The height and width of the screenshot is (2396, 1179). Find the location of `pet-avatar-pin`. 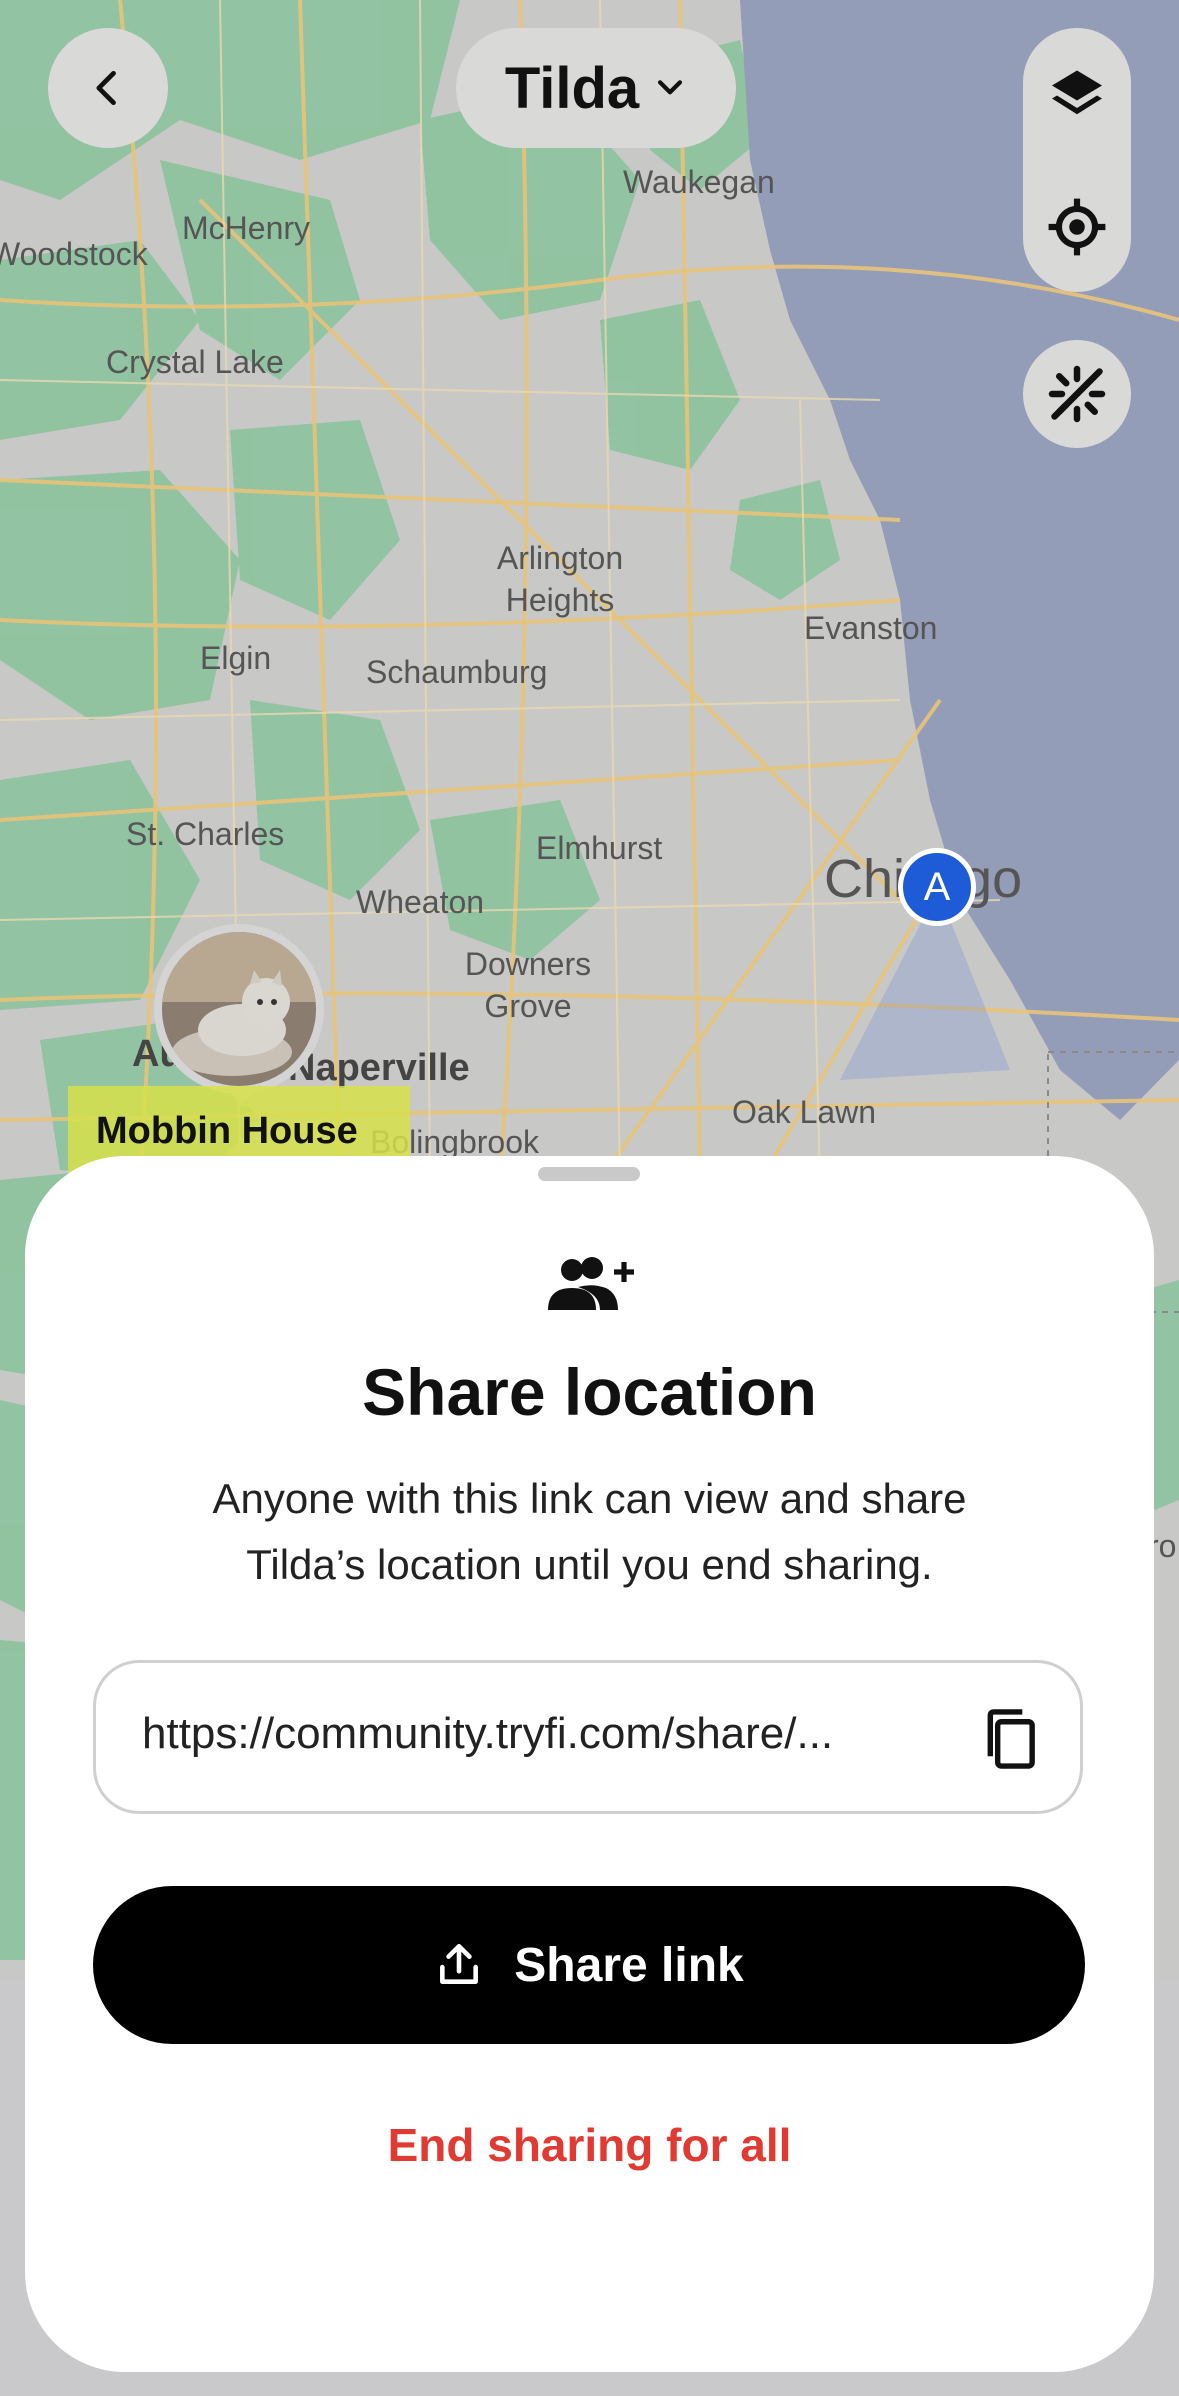

pet-avatar-pin is located at coordinates (239, 1009).